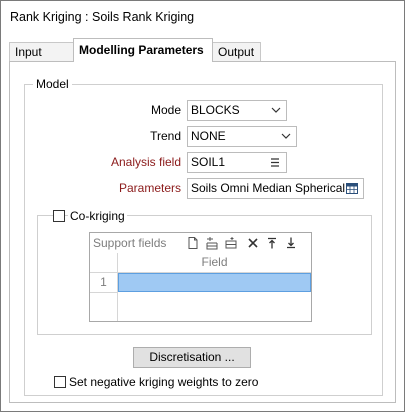 The height and width of the screenshot is (412, 405). Describe the element at coordinates (215, 110) in the screenshot. I see `mode-value: BLOCKS` at that location.